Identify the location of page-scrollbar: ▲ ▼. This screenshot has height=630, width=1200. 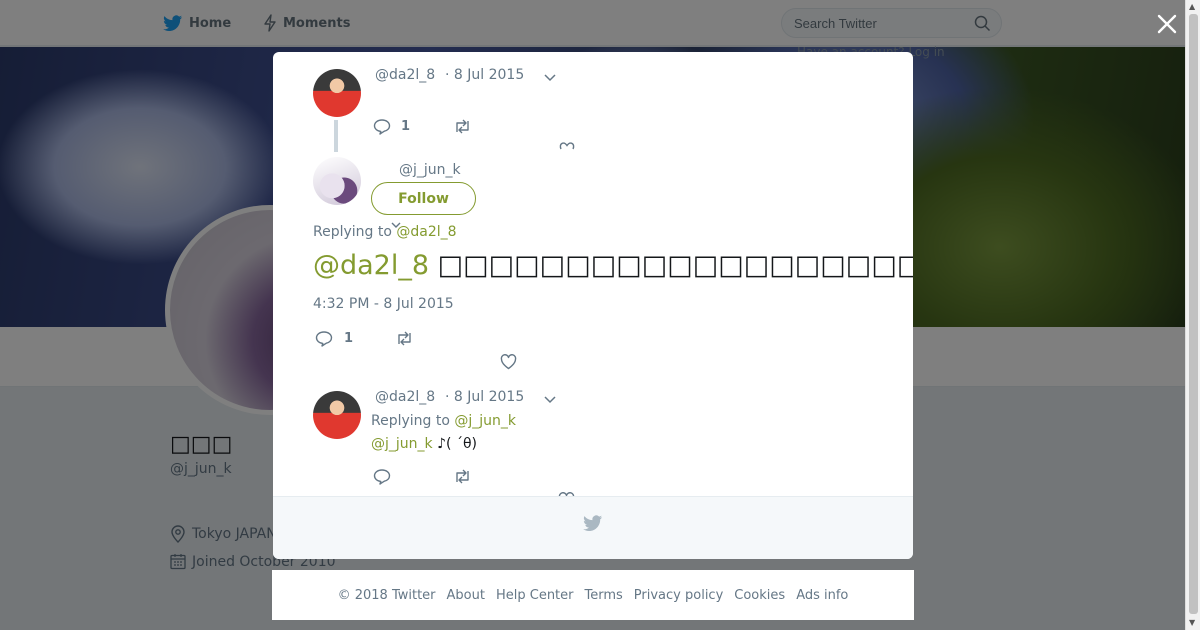
(1192, 315).